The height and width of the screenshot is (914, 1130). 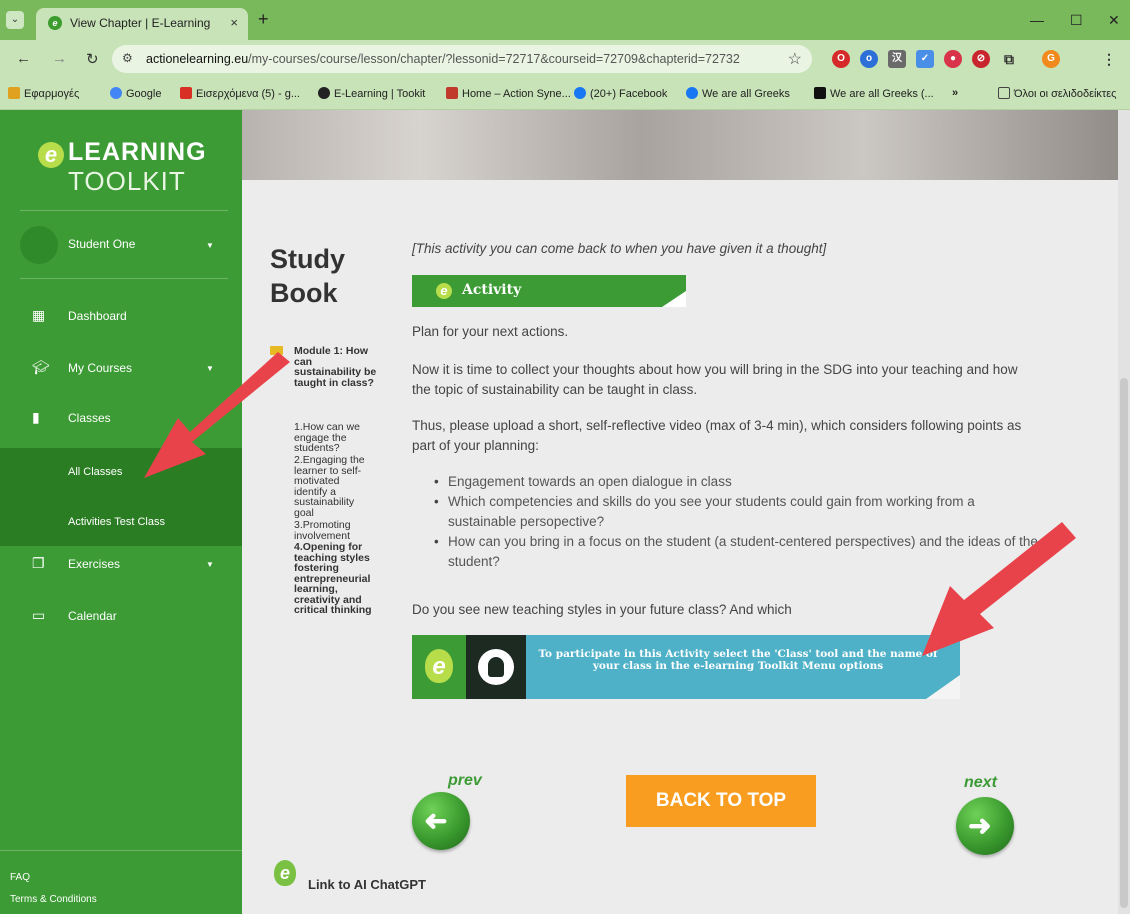 What do you see at coordinates (94, 564) in the screenshot?
I see `sidebar-item-label: Exercises` at bounding box center [94, 564].